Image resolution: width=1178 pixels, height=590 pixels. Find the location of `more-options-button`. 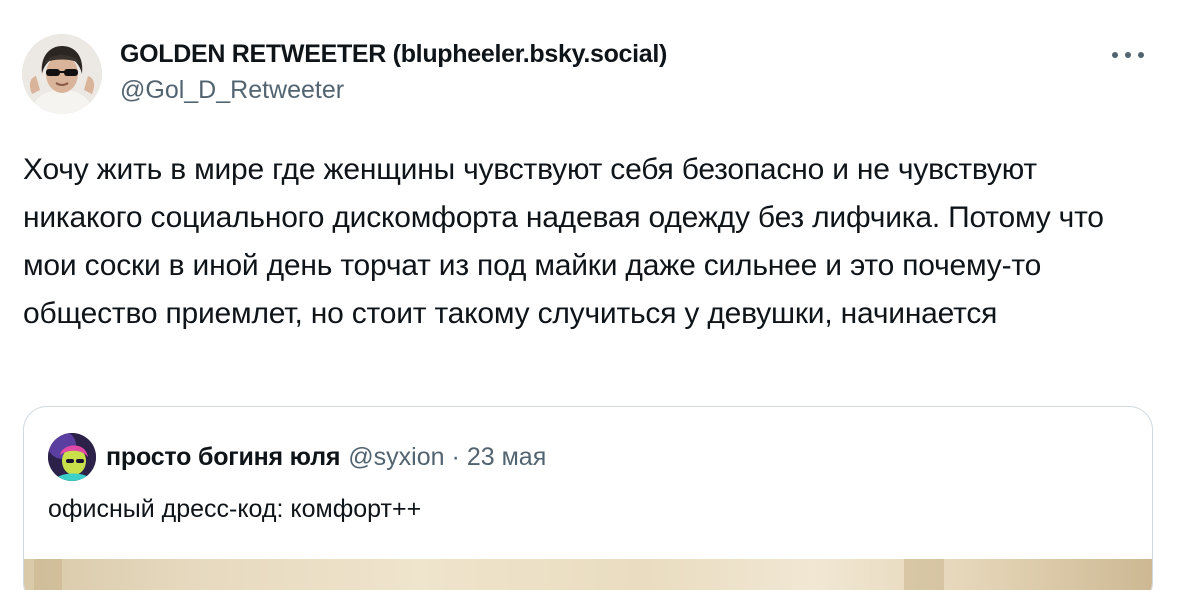

more-options-button is located at coordinates (1128, 55).